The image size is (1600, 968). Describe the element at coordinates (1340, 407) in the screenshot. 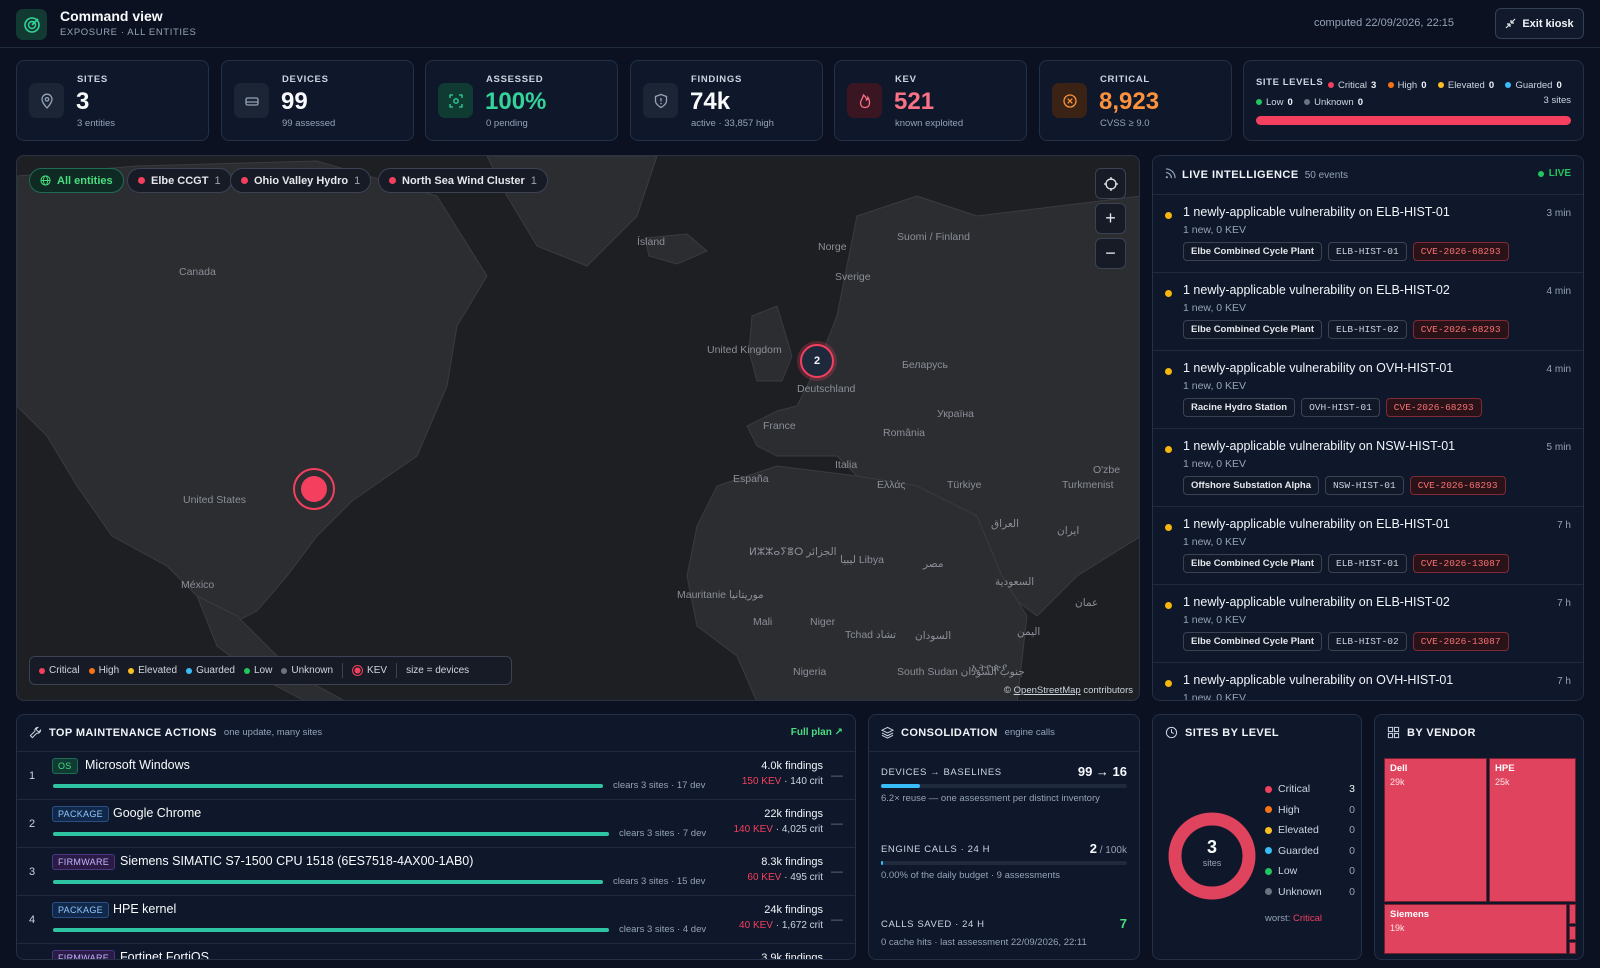

I see `host-tag: OVH-HIST-01` at that location.